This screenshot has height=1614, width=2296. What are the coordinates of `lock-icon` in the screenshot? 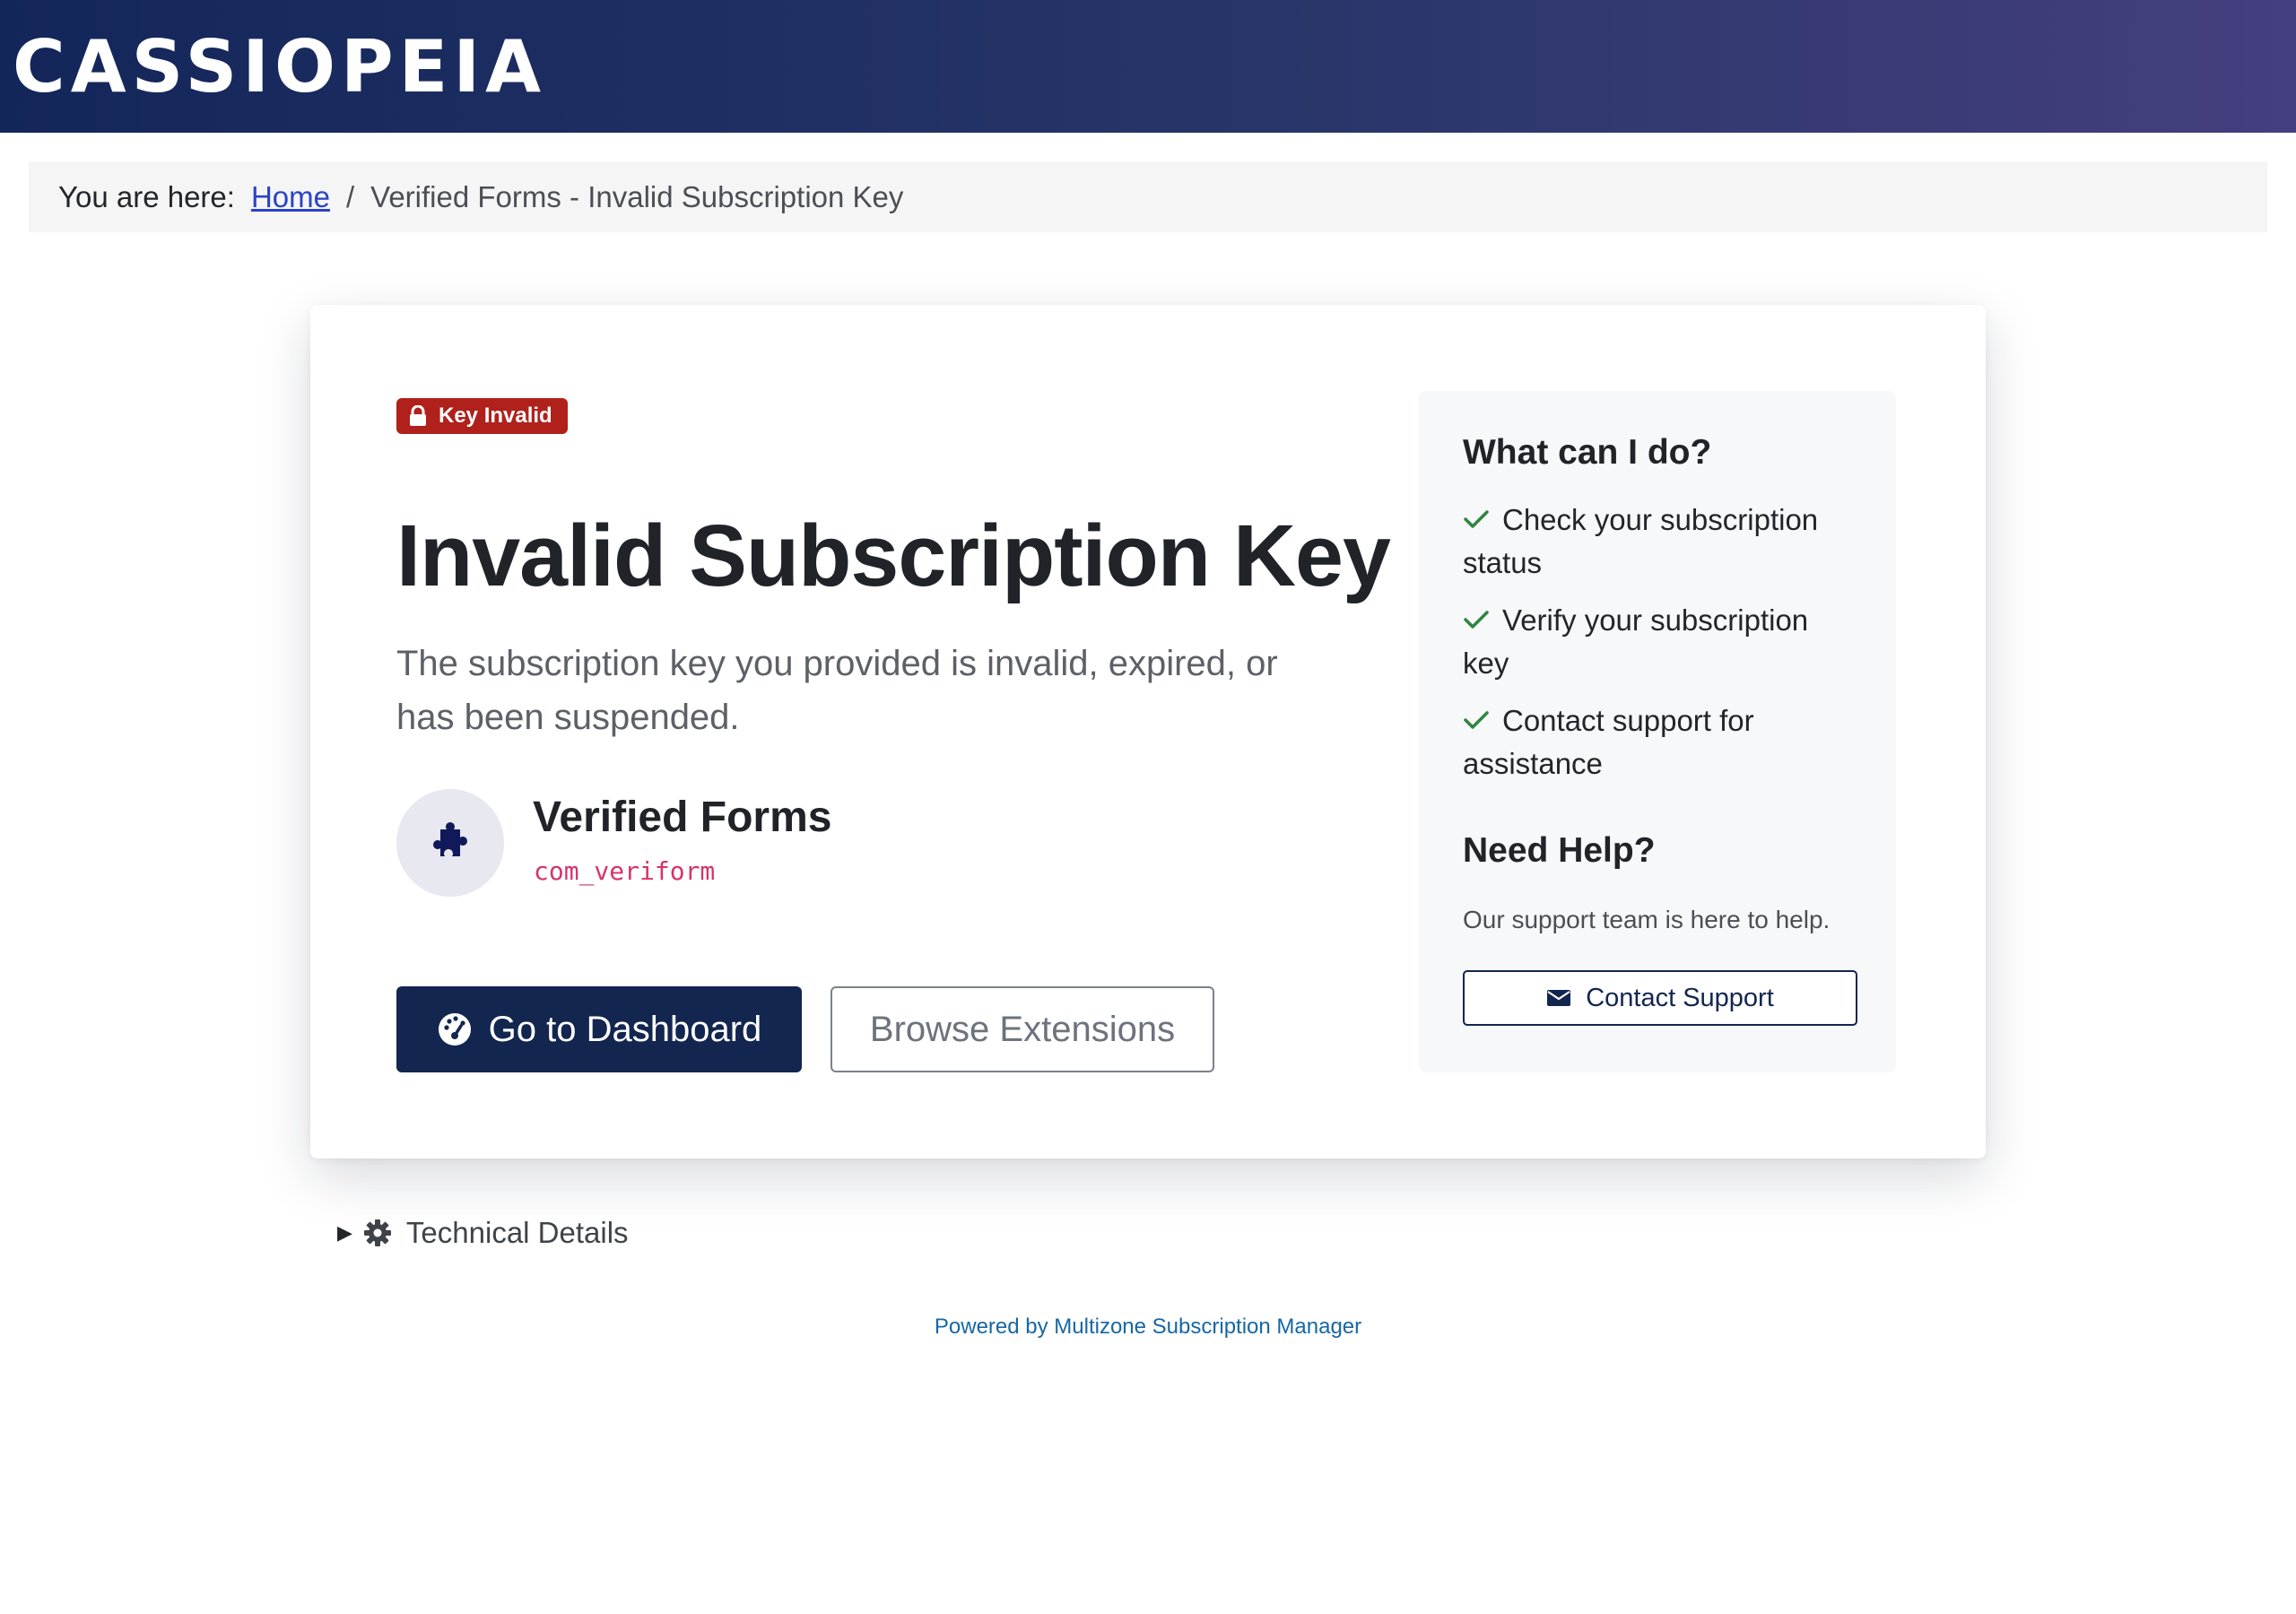 It's located at (418, 415).